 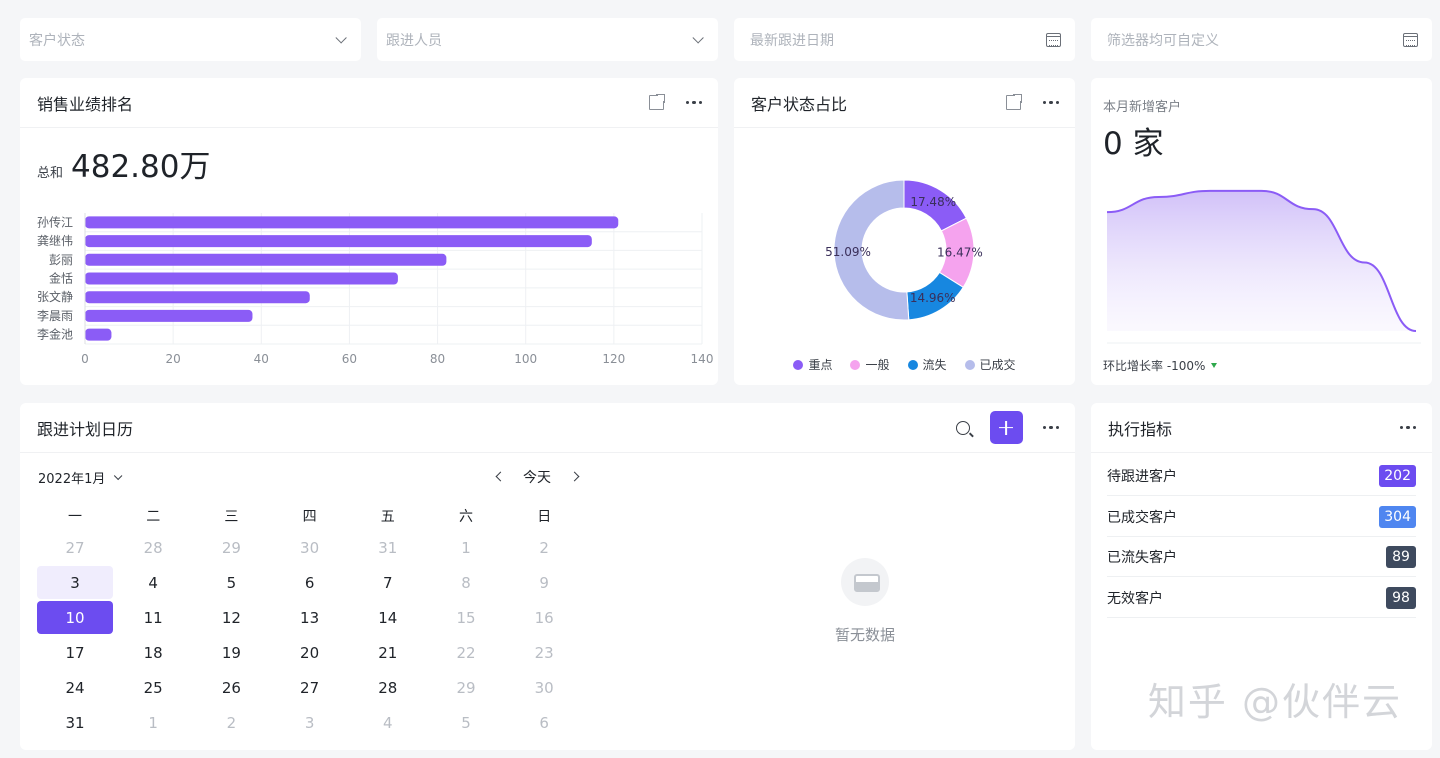 What do you see at coordinates (231, 617) in the screenshot?
I see `calendar-day: 12` at bounding box center [231, 617].